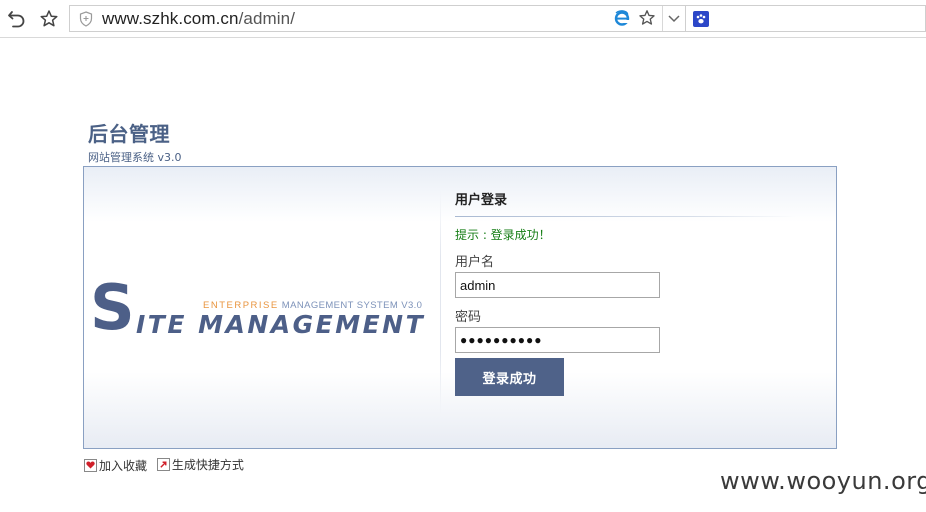 The width and height of the screenshot is (926, 512). Describe the element at coordinates (135, 157) in the screenshot. I see `page-subtitle: 网站管理系统 v3.0` at that location.